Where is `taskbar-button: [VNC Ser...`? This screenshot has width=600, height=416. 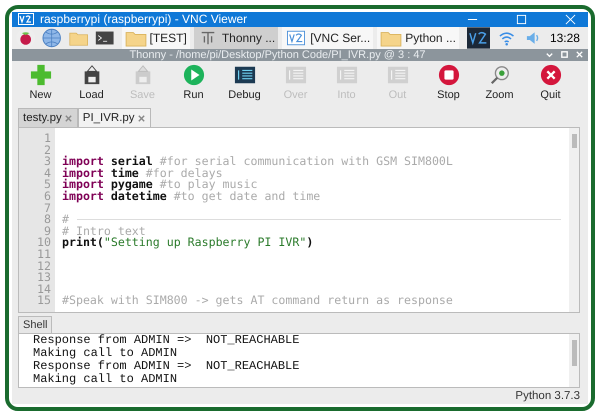 taskbar-button: [VNC Ser... is located at coordinates (328, 37).